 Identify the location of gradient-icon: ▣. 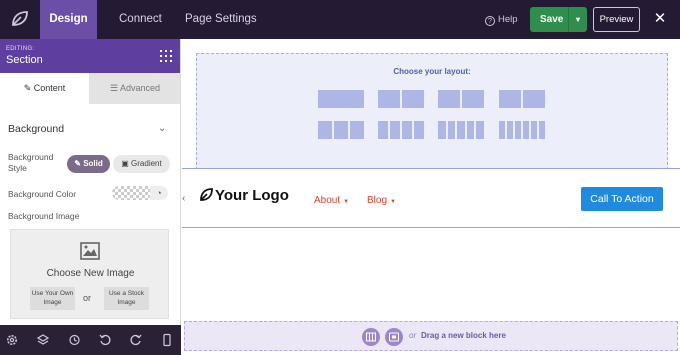
(125, 163).